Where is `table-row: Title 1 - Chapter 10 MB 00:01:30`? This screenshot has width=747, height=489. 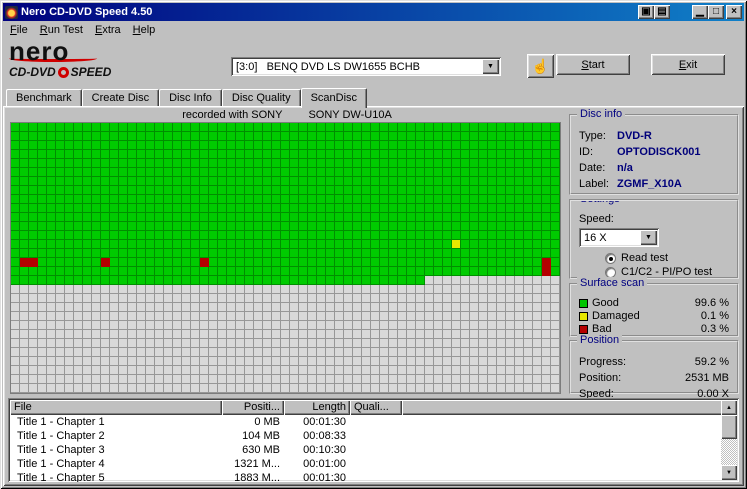 table-row: Title 1 - Chapter 10 MB 00:01:30 is located at coordinates (373, 422).